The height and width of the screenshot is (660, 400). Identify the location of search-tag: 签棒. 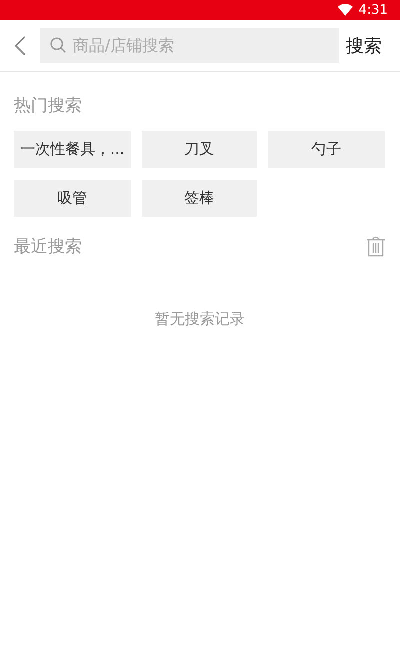
(199, 198).